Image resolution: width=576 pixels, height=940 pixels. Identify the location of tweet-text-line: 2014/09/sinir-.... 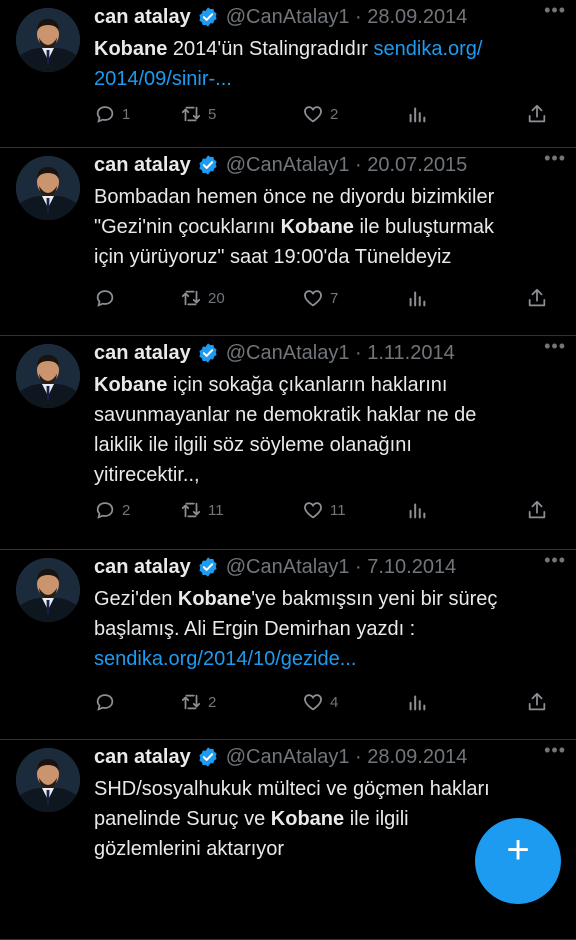
(328, 79).